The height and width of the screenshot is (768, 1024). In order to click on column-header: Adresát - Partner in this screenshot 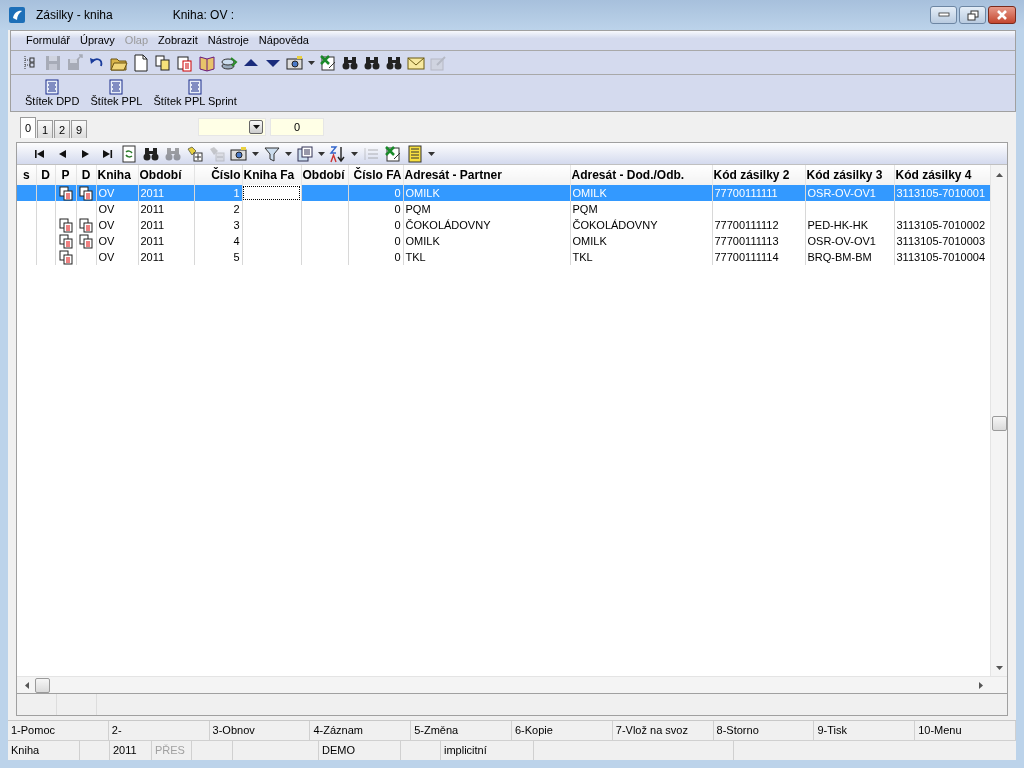, I will do `click(486, 175)`.